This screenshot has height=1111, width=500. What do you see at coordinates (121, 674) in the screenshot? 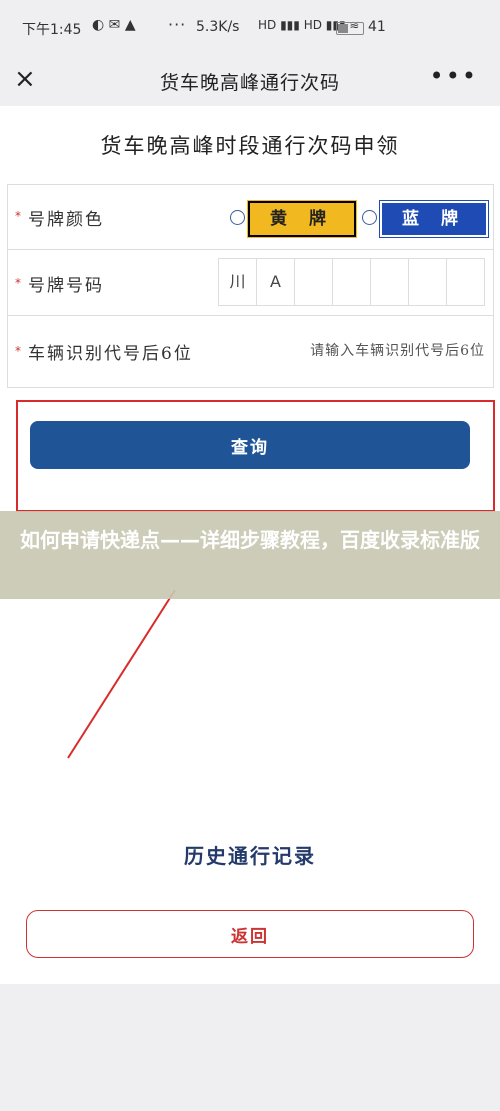
I see `arrow-line` at bounding box center [121, 674].